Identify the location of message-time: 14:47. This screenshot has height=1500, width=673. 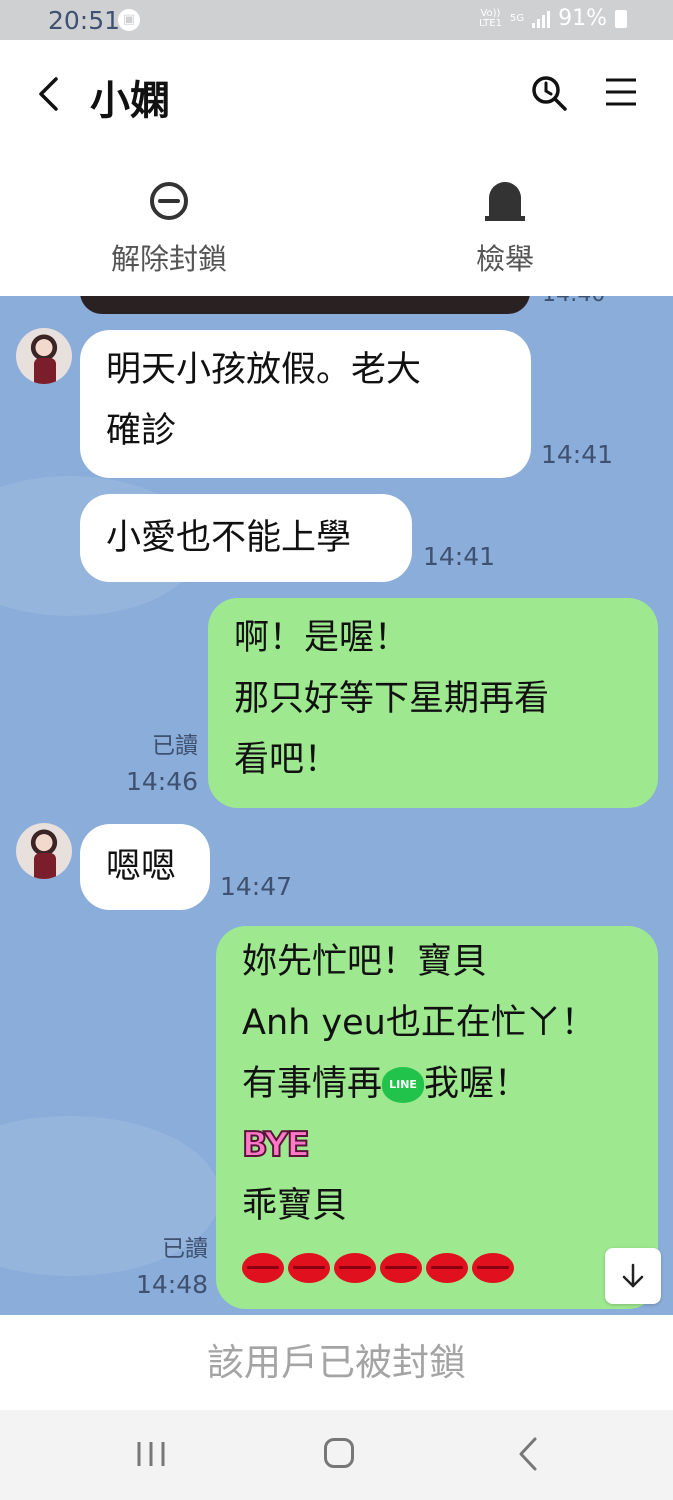
(256, 886).